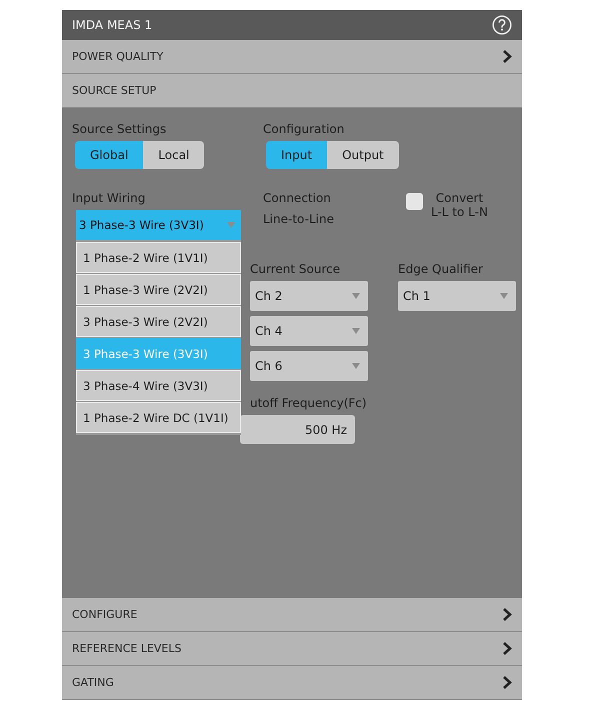 Image resolution: width=600 pixels, height=713 pixels. I want to click on field-label: Edge Qualifier, so click(441, 269).